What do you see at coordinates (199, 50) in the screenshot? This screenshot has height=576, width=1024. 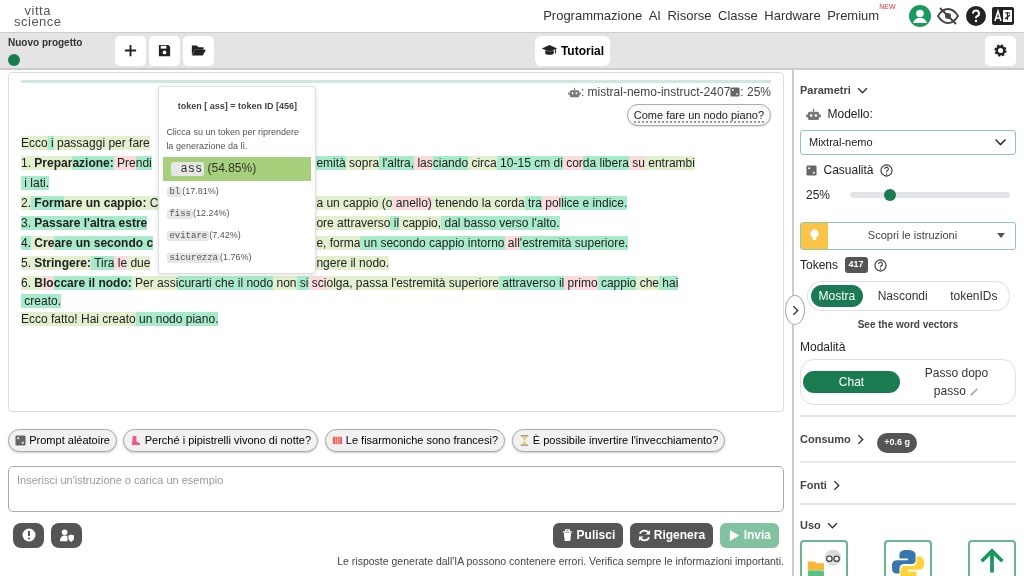 I see `open-folder-button` at bounding box center [199, 50].